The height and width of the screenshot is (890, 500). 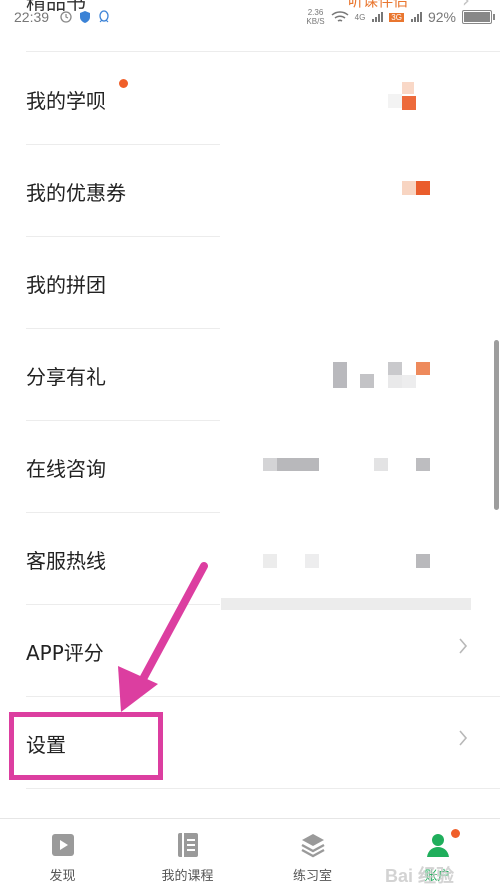 What do you see at coordinates (437, 845) in the screenshot?
I see `account-icon` at bounding box center [437, 845].